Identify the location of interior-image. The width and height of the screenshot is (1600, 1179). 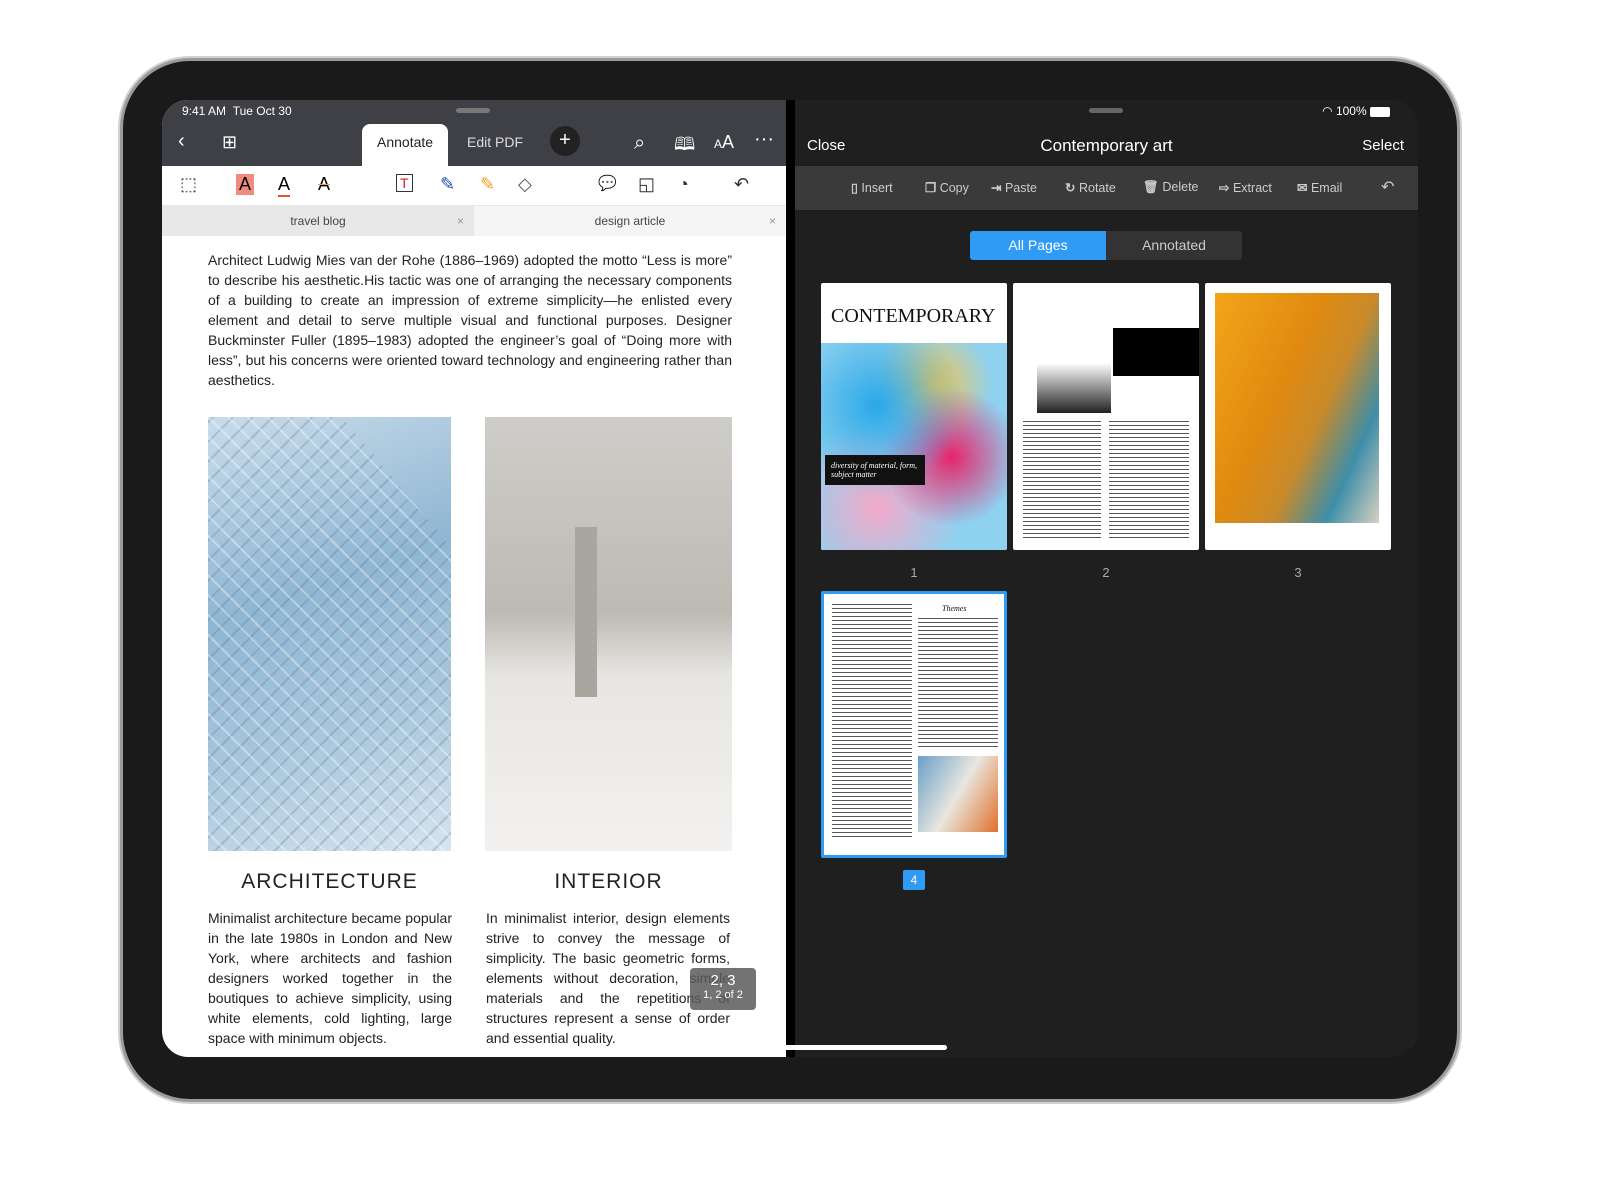
(608, 634).